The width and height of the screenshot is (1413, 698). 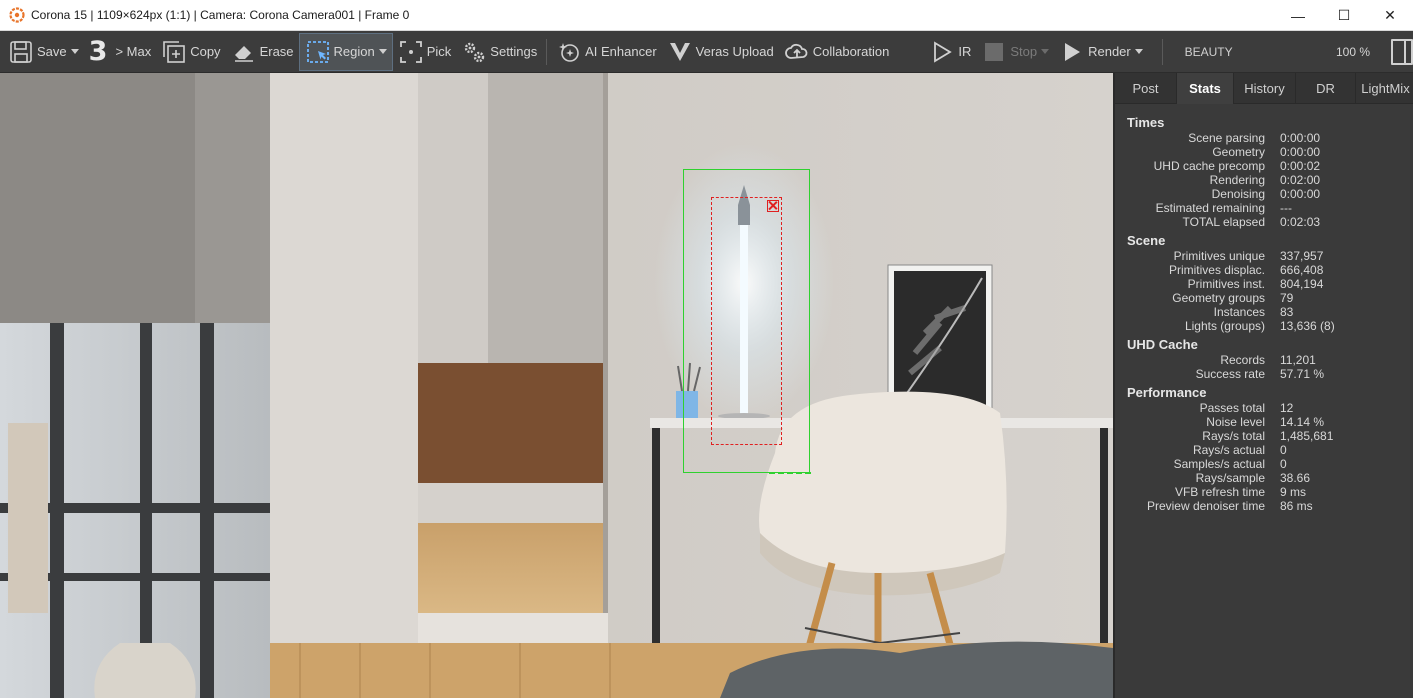 I want to click on minimize-button: —, so click(x=1298, y=15).